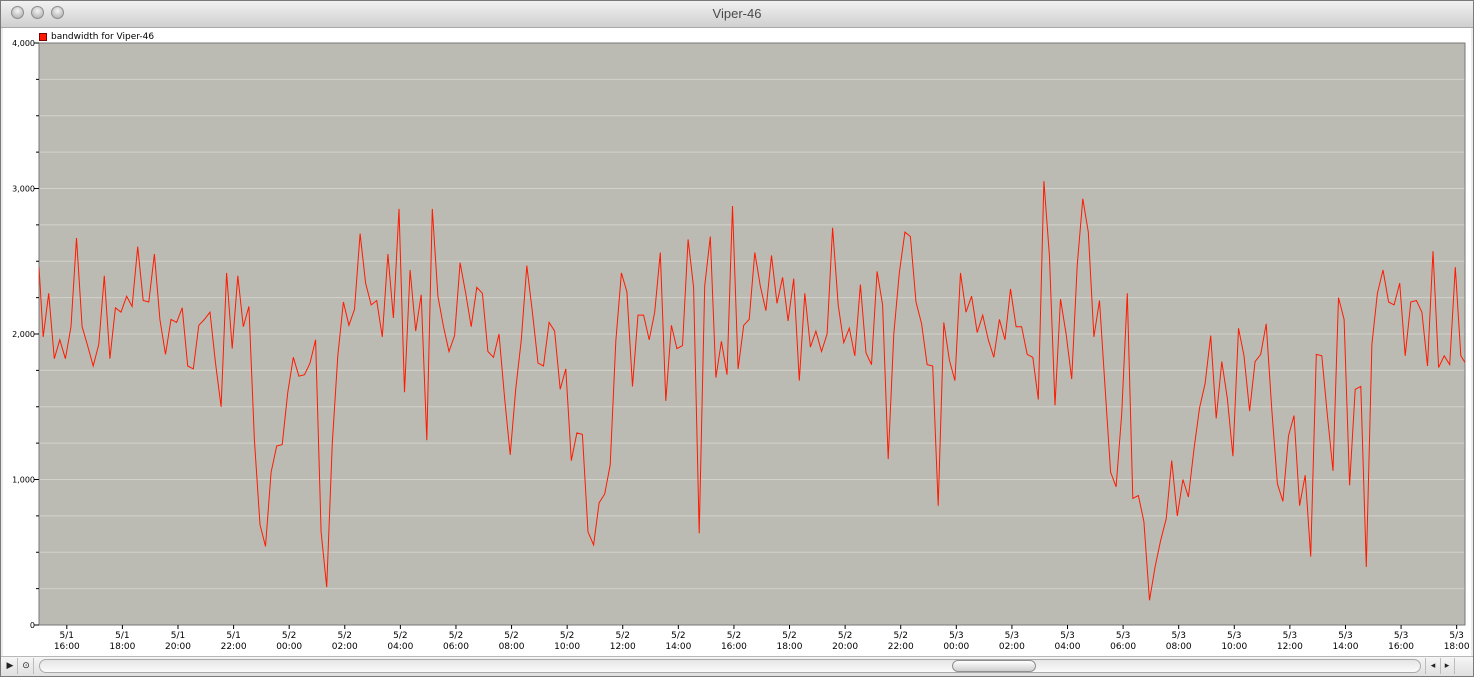  What do you see at coordinates (994, 666) in the screenshot?
I see `scroll-thumb` at bounding box center [994, 666].